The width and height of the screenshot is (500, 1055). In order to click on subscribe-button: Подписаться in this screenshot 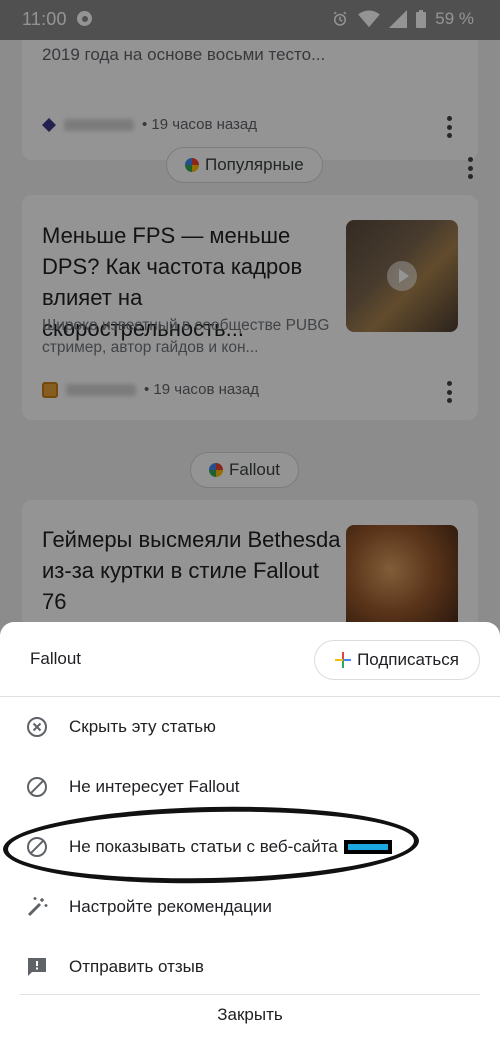, I will do `click(397, 660)`.